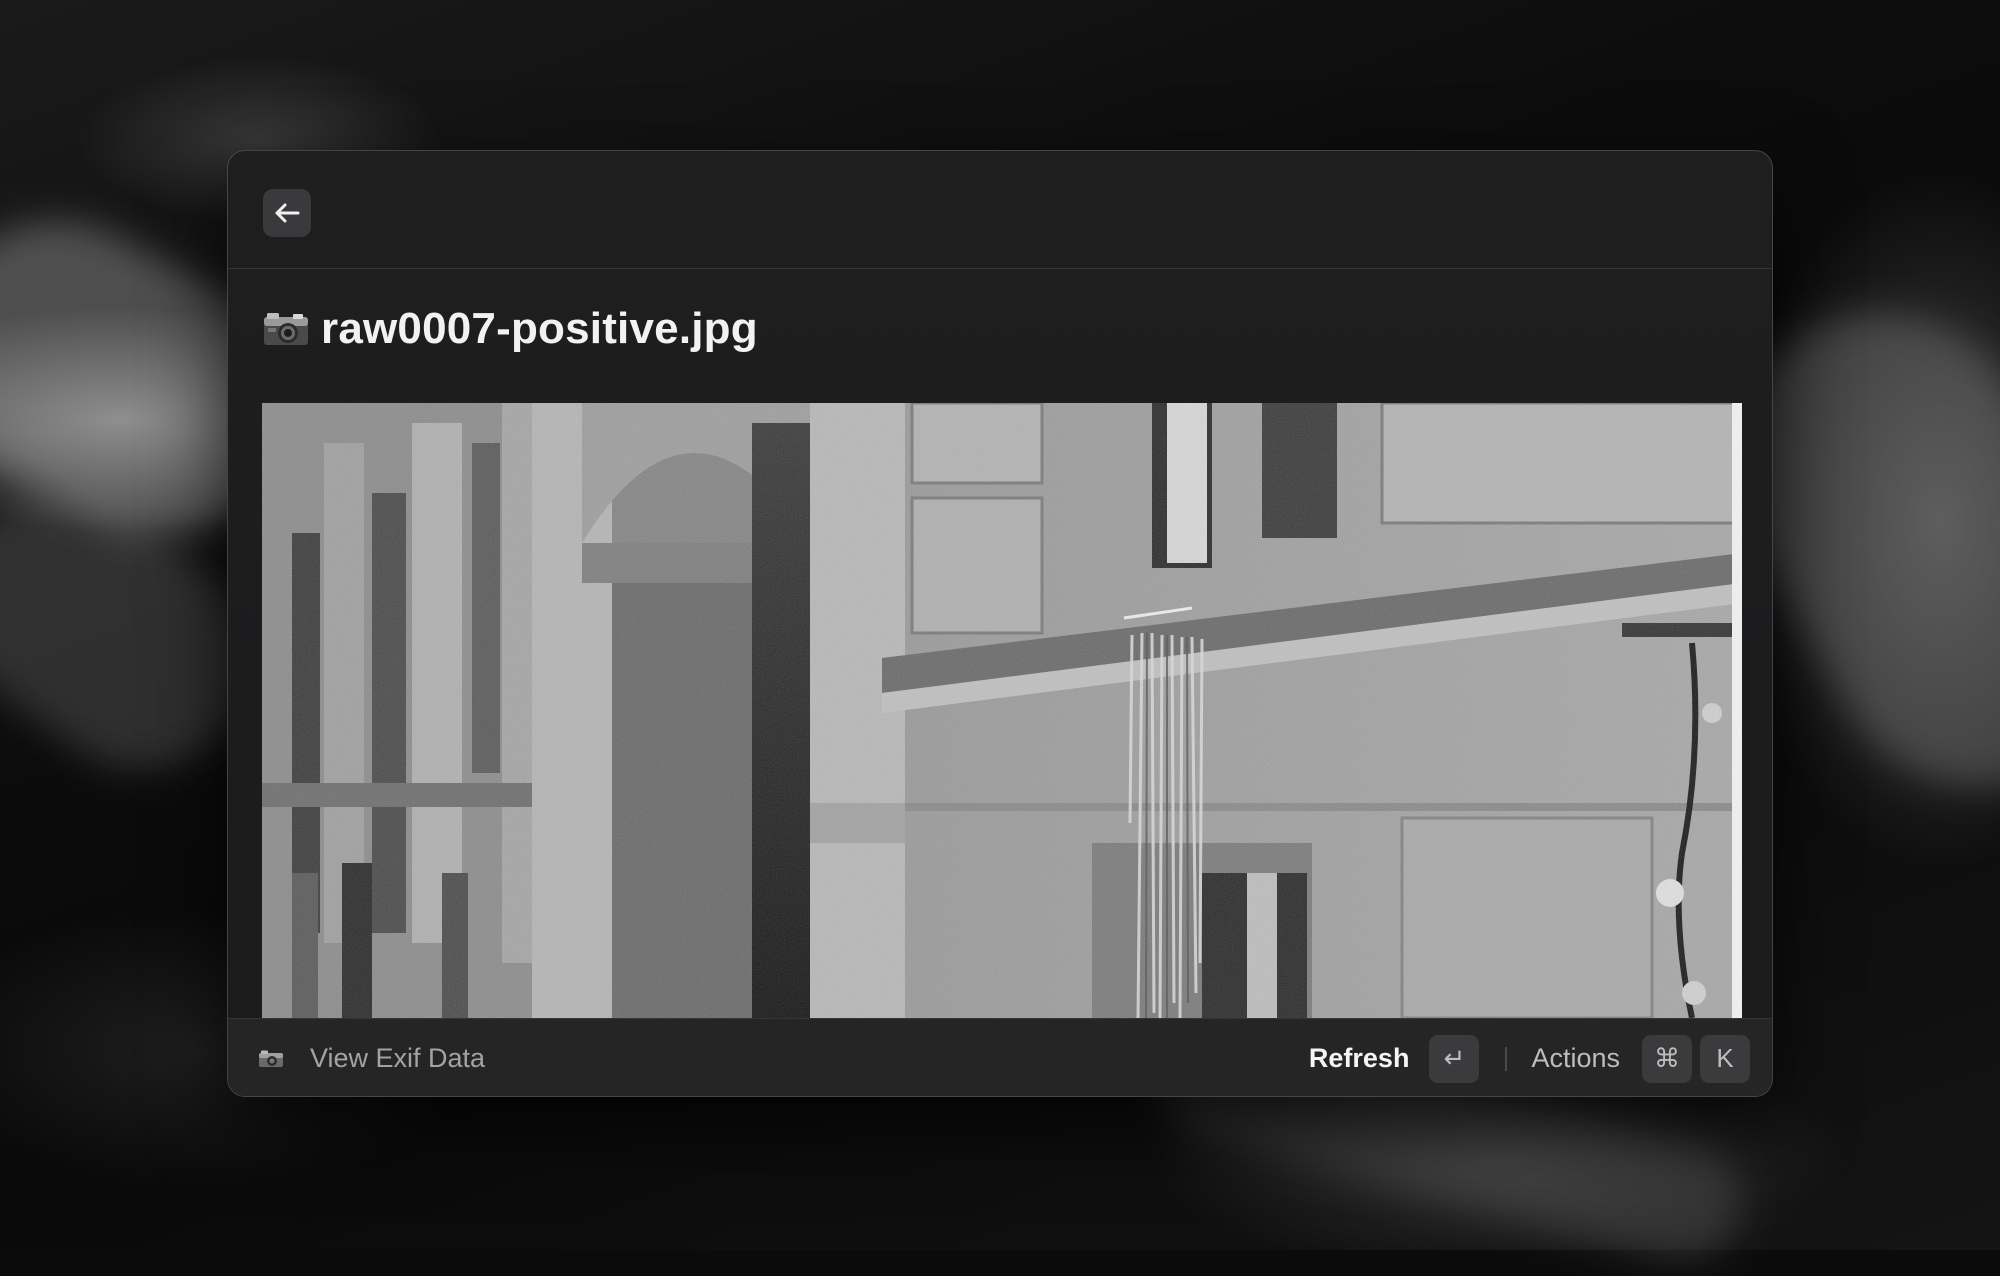 This screenshot has width=2000, height=1276. Describe the element at coordinates (1000, 1057) in the screenshot. I see `action-bar: View Exif Data Refresh ↵ Actions ⌘ K` at that location.